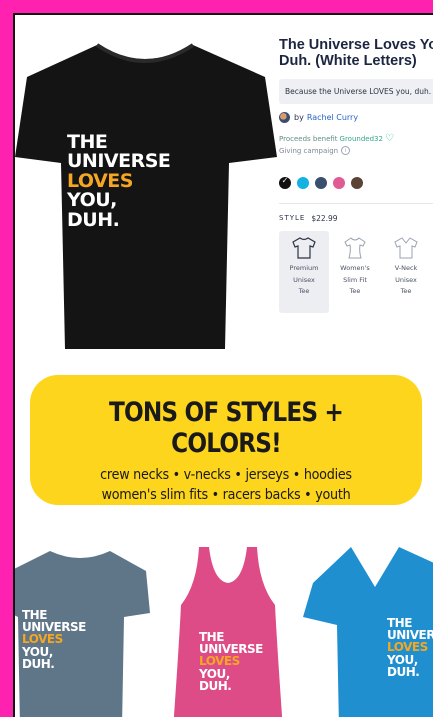  What do you see at coordinates (406, 248) in the screenshot?
I see `vneck-tee-icon` at bounding box center [406, 248].